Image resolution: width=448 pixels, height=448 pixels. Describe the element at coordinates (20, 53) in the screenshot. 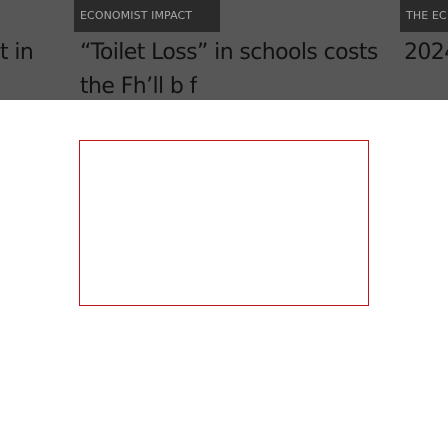

I see `carousel-card-headline-left: t in` at that location.